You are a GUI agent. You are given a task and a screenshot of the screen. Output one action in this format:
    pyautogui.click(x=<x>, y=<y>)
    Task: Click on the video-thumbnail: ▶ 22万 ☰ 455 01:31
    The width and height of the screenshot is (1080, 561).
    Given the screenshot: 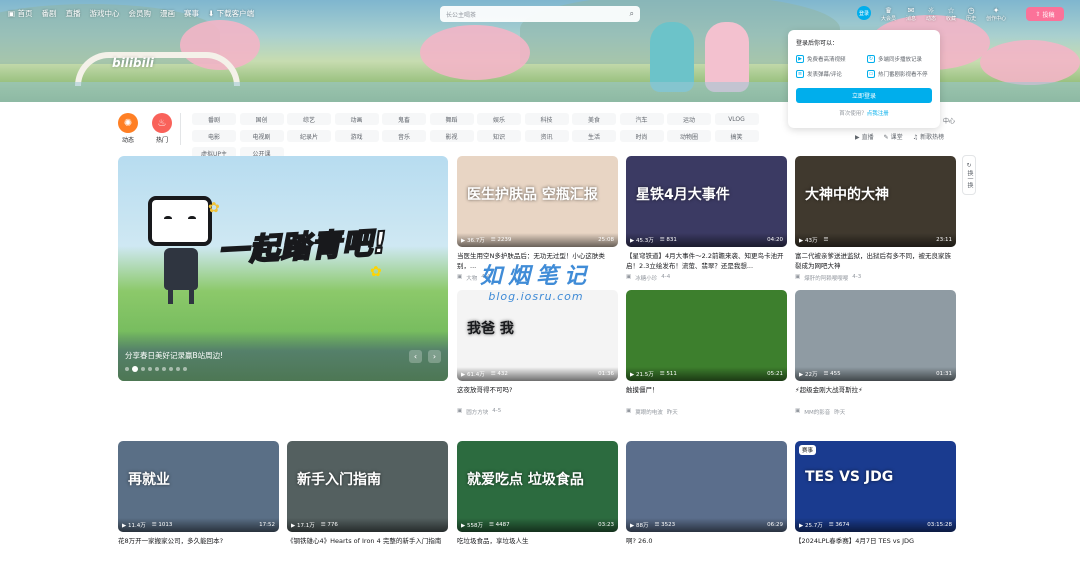 What is the action you would take?
    pyautogui.click(x=875, y=335)
    